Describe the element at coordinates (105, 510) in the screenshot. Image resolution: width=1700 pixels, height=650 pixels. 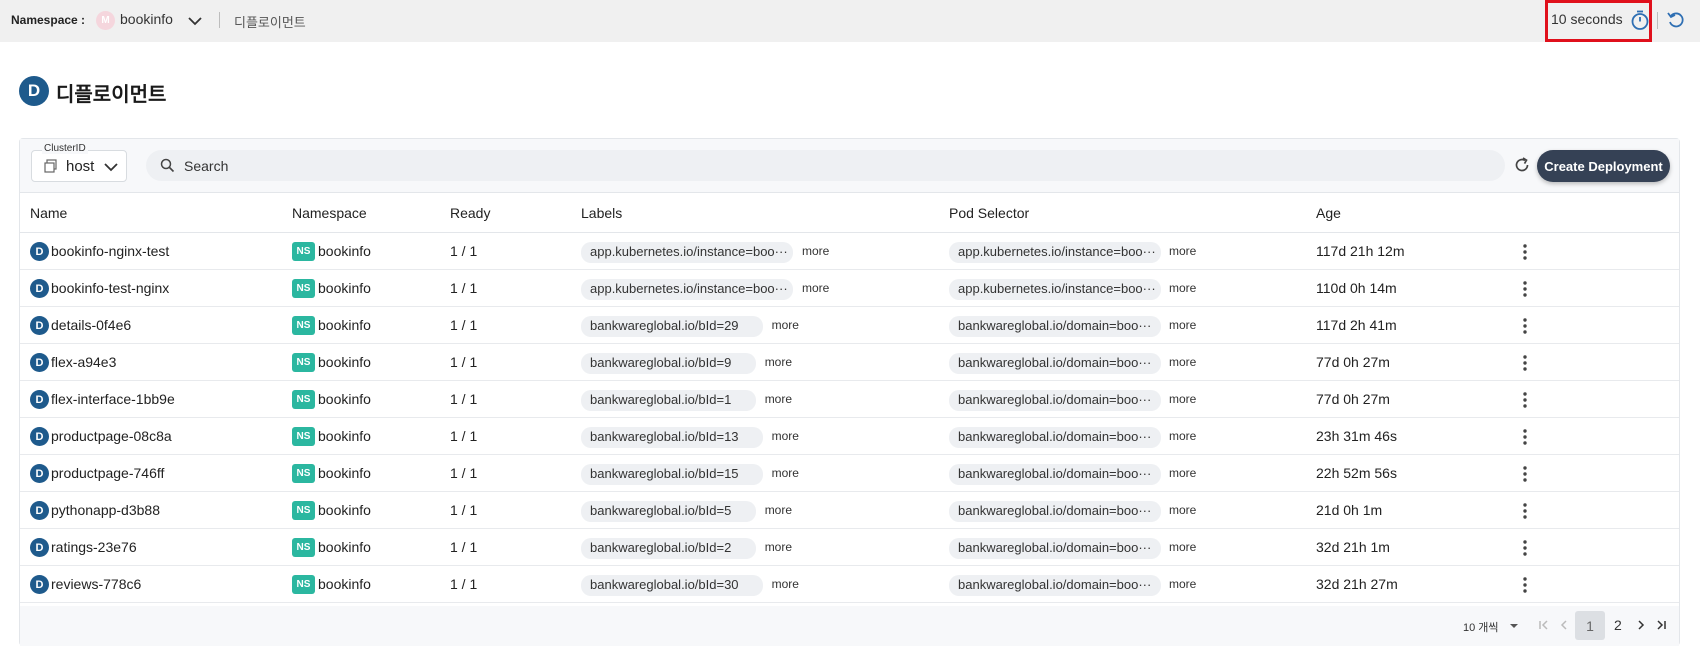
I see `deployment-name-link: pythonapp-d3b88` at that location.